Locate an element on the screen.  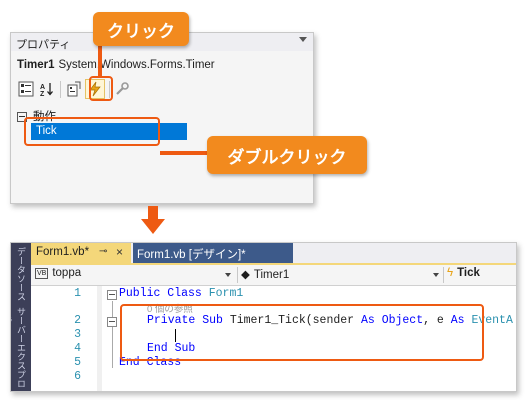
side-label-data-source: データソース is located at coordinates (21, 274).